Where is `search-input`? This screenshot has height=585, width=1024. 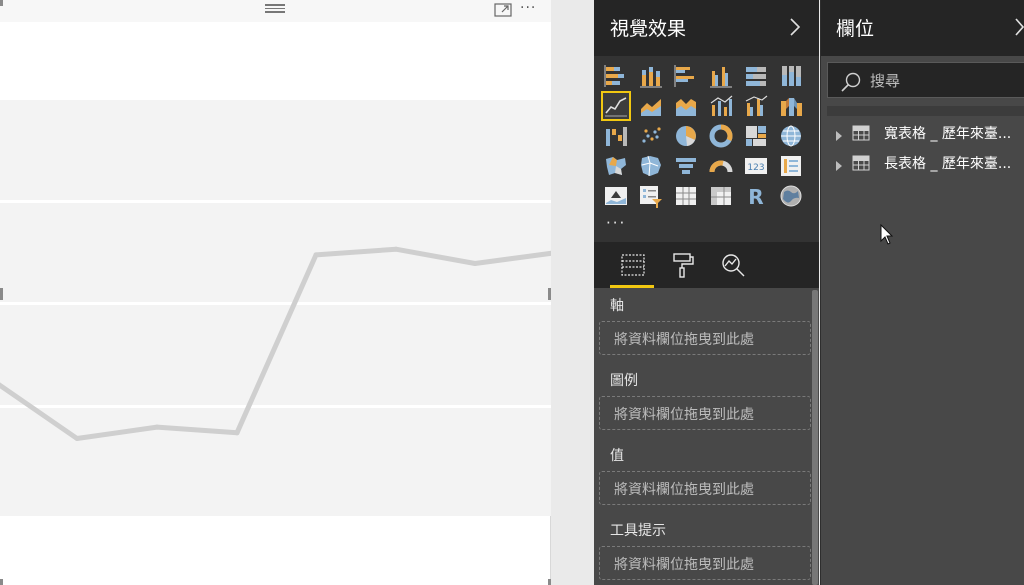
search-input is located at coordinates (945, 81).